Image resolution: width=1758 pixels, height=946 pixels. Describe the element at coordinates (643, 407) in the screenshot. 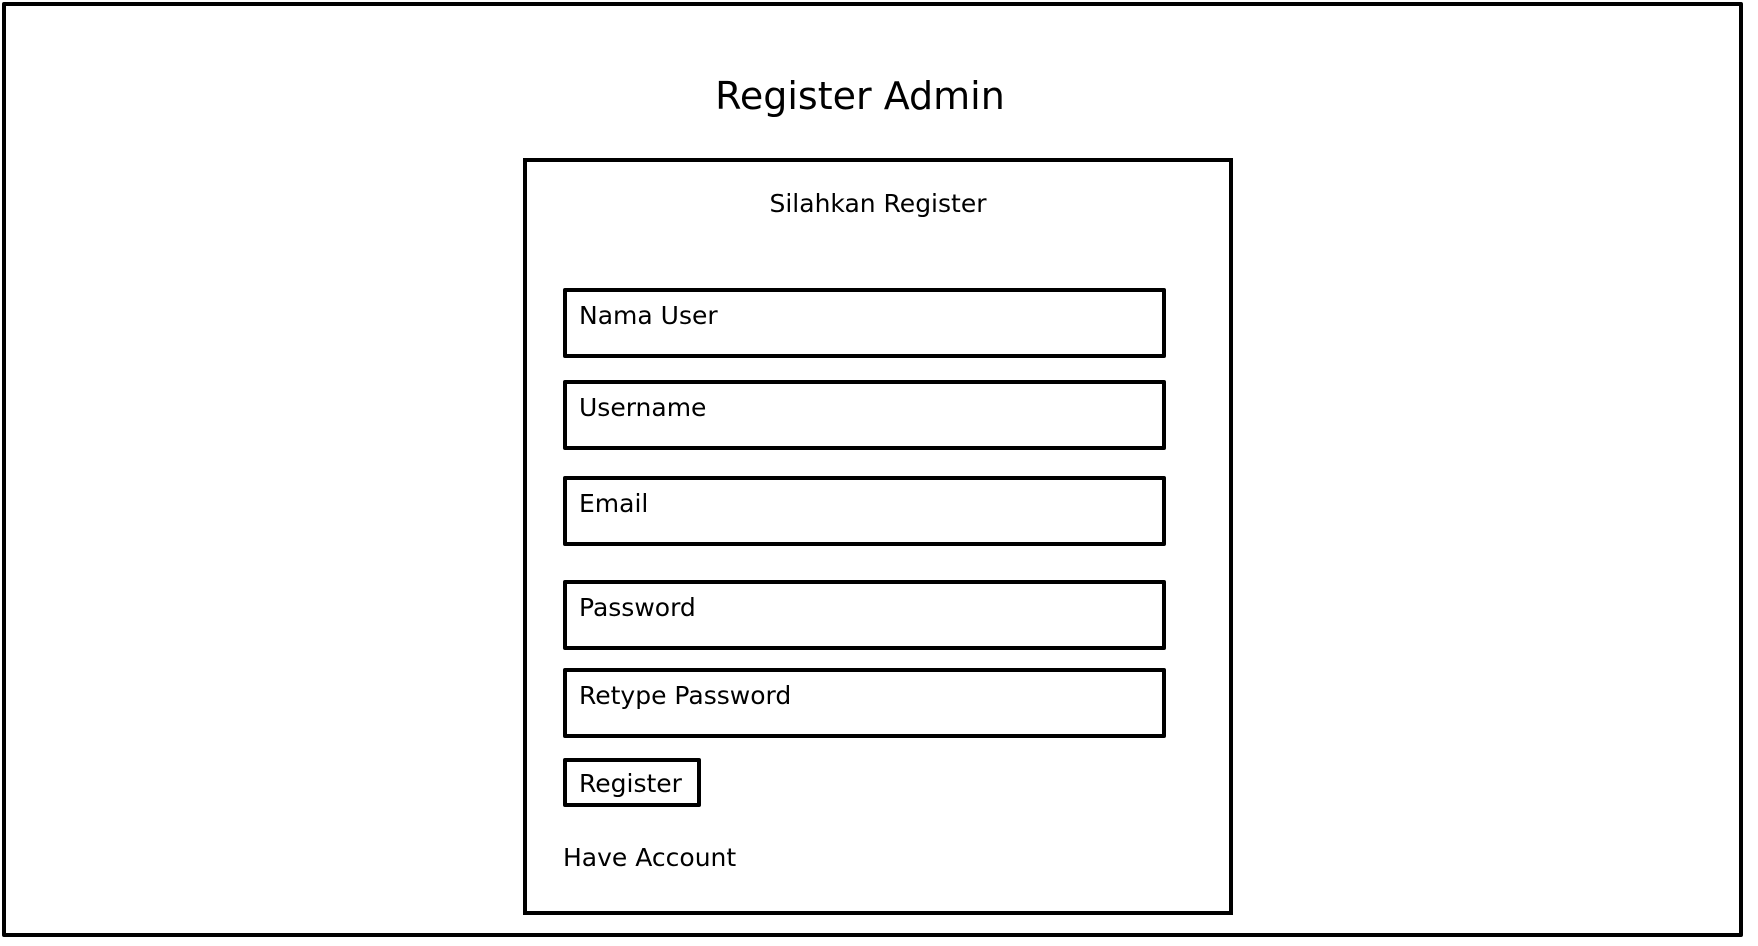

I see `username-placeholder: Username` at that location.